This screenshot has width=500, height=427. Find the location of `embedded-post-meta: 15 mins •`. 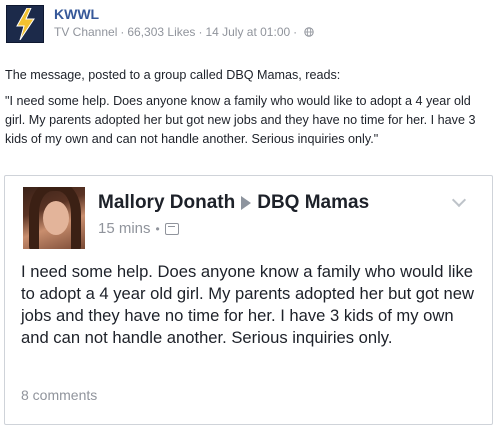

embedded-post-meta: 15 mins • is located at coordinates (138, 228).